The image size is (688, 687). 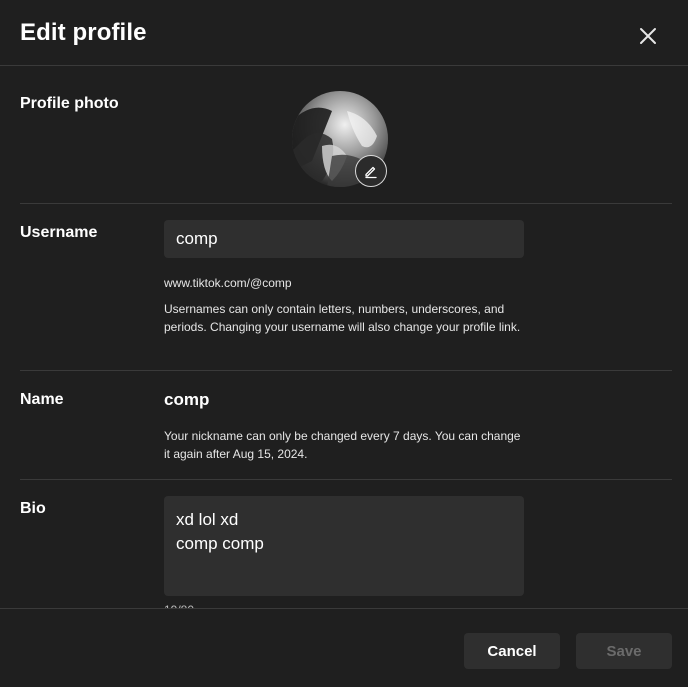 I want to click on close-button, so click(x=648, y=36).